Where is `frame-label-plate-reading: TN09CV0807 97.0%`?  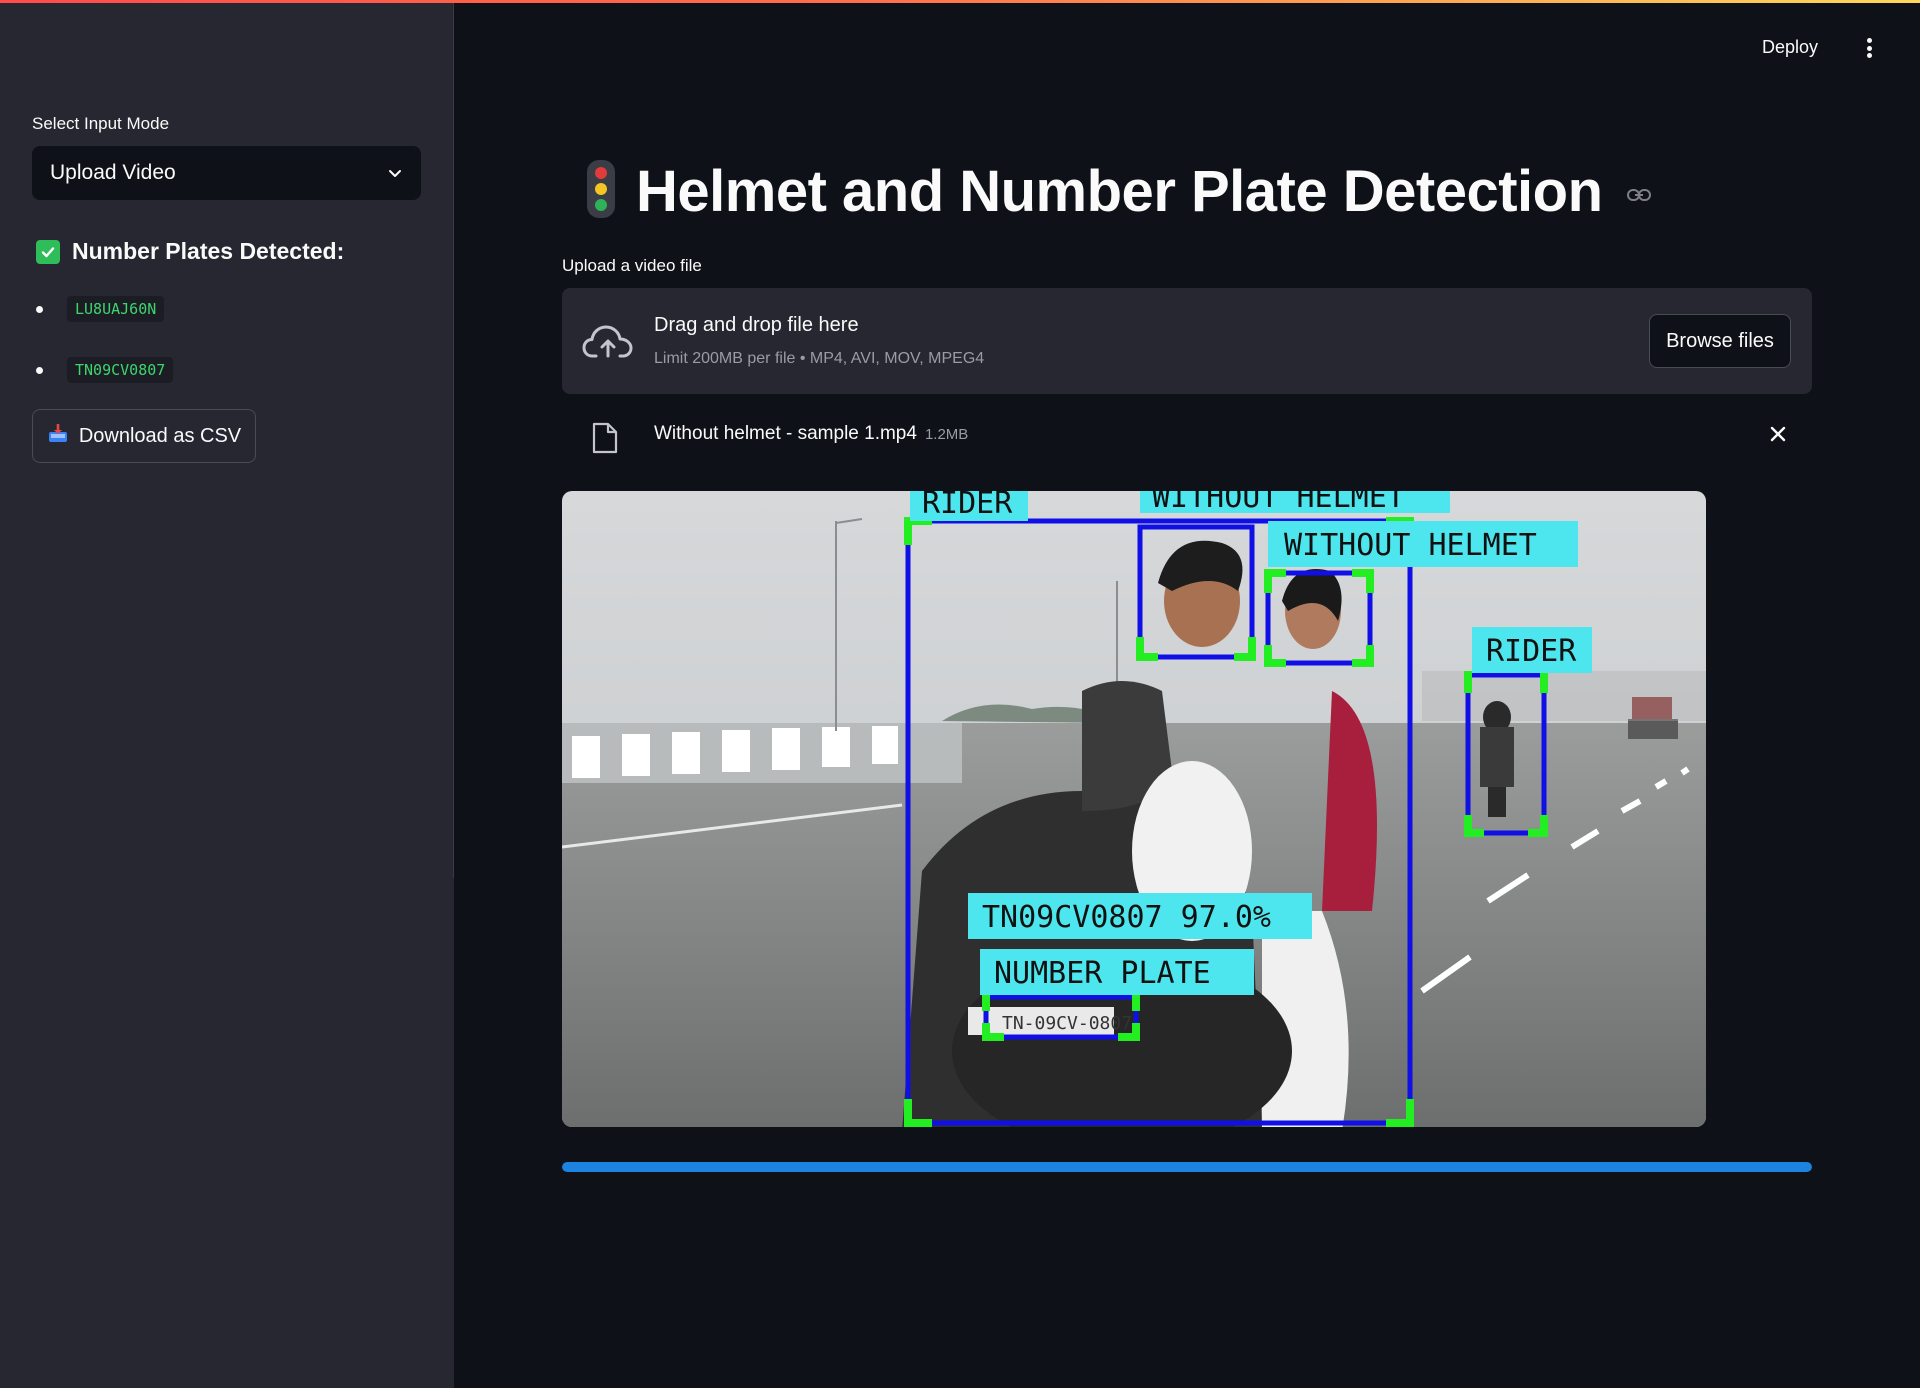 frame-label-plate-reading: TN09CV0807 97.0% is located at coordinates (1126, 917).